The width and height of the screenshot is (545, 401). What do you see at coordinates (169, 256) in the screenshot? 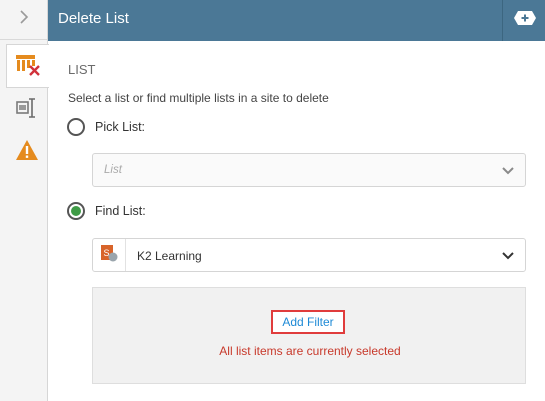
I see `site-value: K2 Learning` at bounding box center [169, 256].